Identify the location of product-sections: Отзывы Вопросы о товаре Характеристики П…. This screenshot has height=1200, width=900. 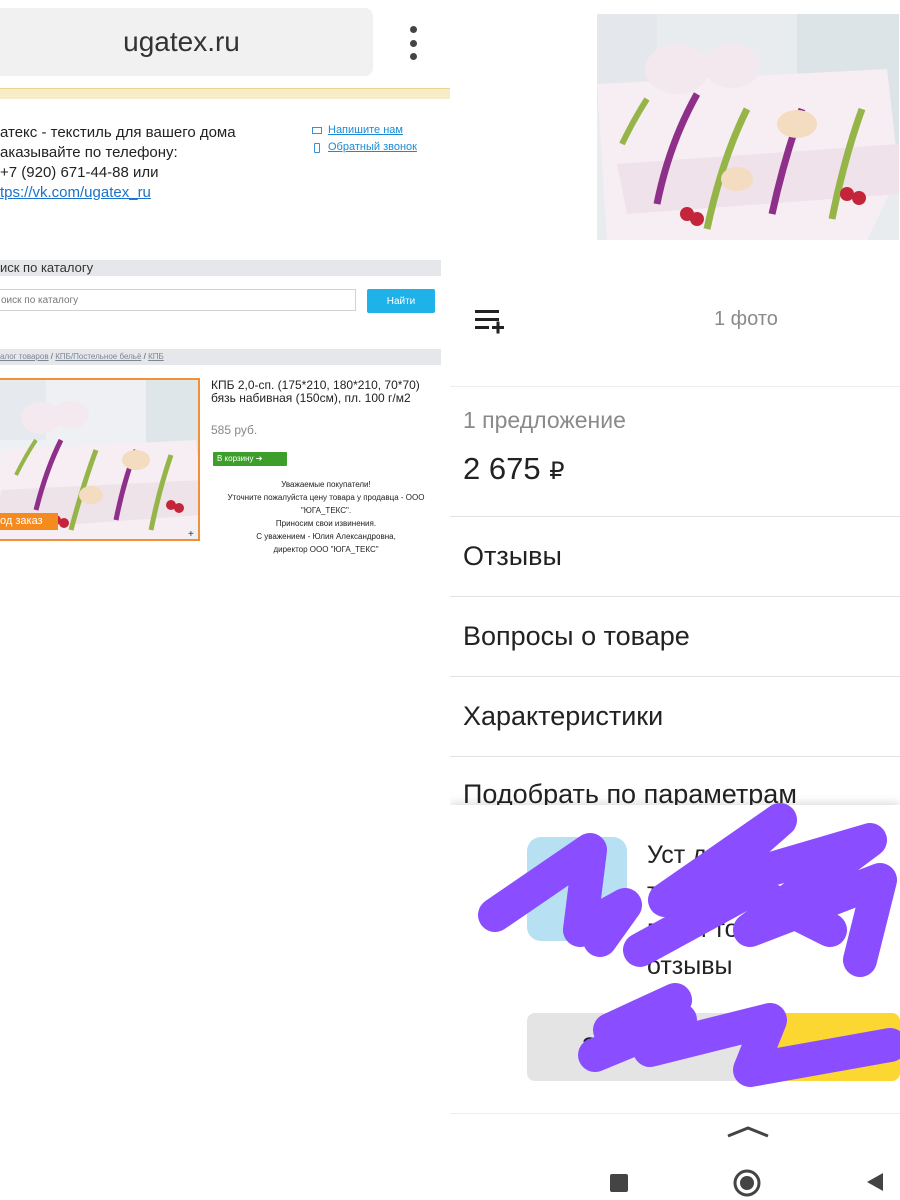
(675, 662).